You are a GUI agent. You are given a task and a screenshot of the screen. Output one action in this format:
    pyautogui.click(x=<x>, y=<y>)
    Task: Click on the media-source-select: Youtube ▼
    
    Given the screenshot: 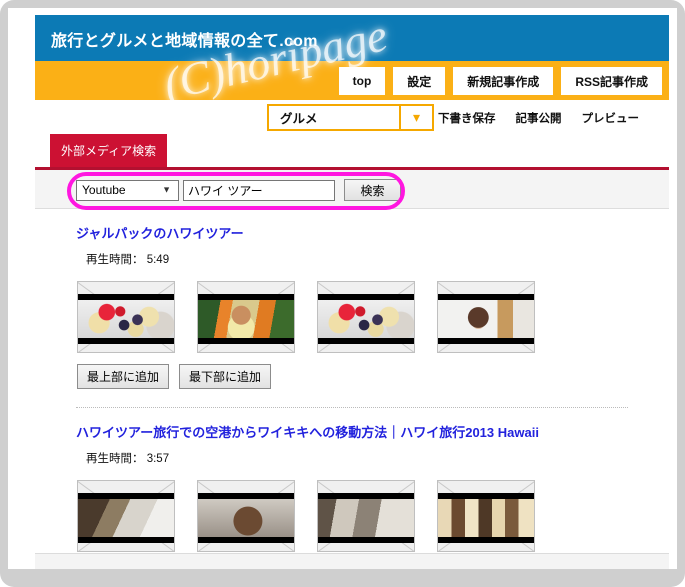 What is the action you would take?
    pyautogui.click(x=127, y=190)
    